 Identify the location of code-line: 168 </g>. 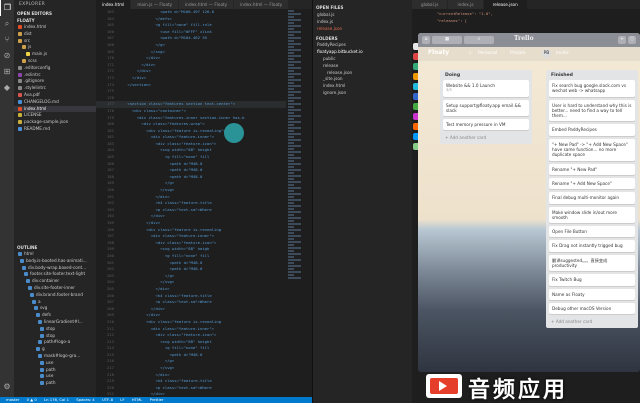
(204, 45).